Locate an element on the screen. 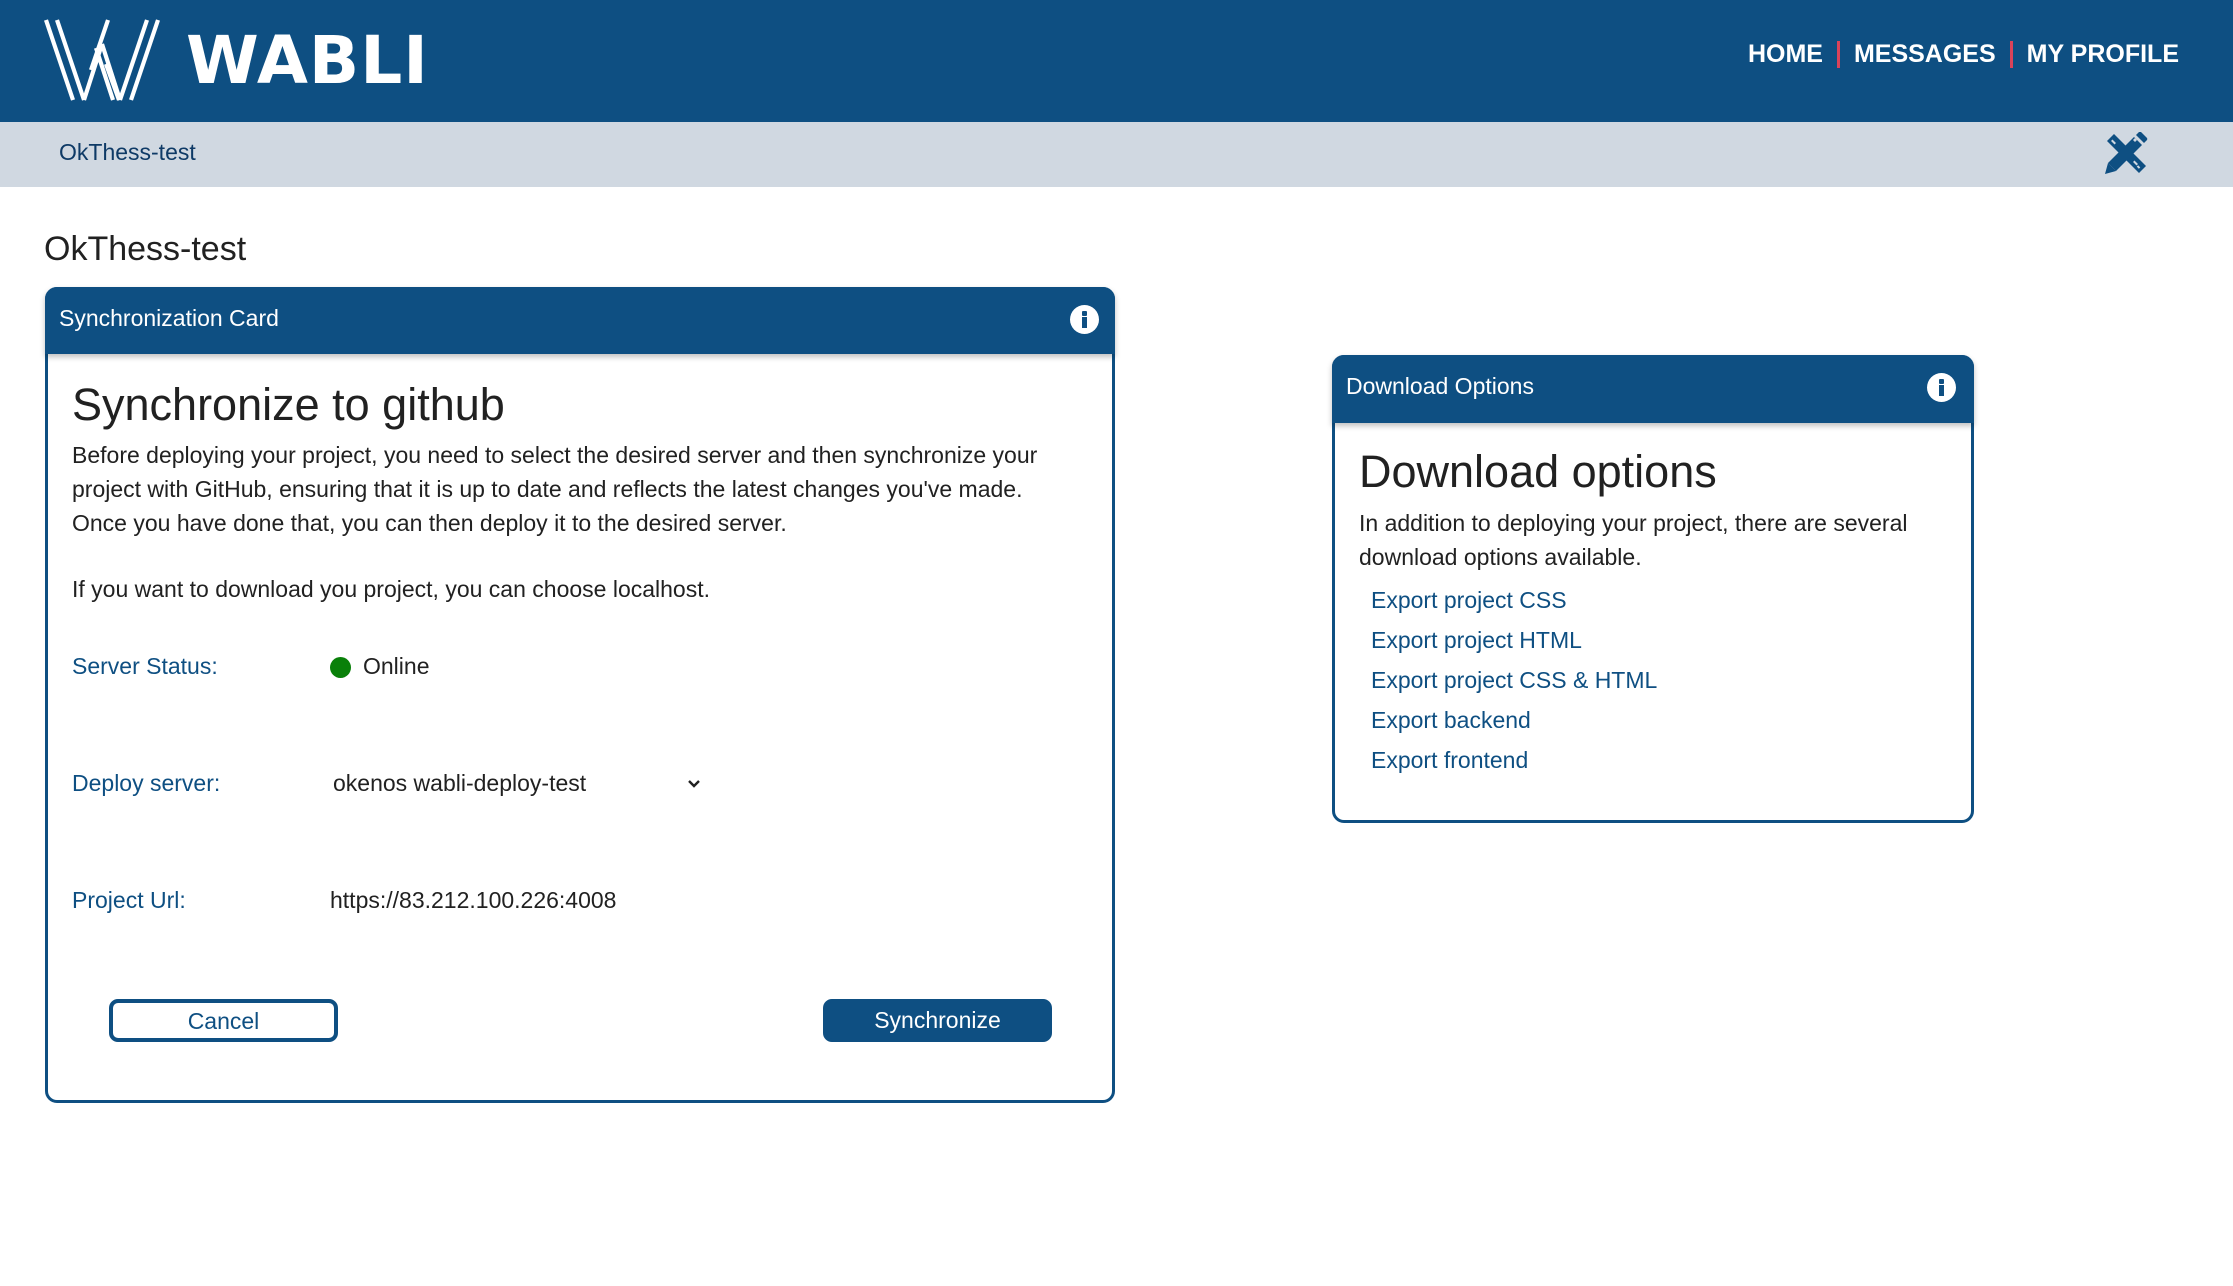 The width and height of the screenshot is (2233, 1286). main-nav: HOME MESSAGES MY PROFILE is located at coordinates (1963, 54).